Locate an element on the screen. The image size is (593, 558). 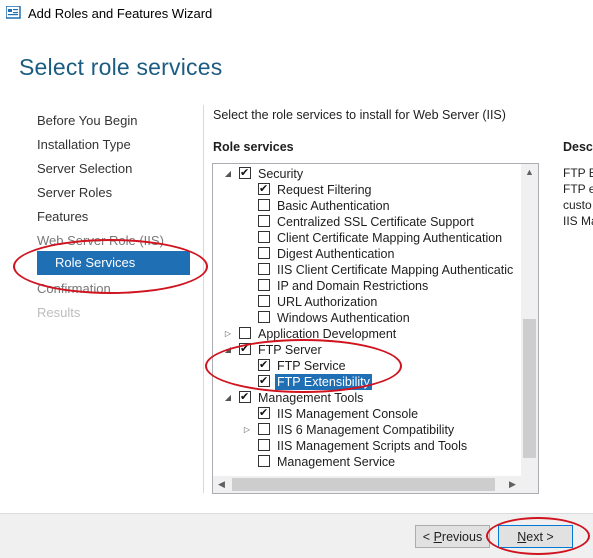
nav-item-confirmation: Confirmation is located at coordinates (74, 288).